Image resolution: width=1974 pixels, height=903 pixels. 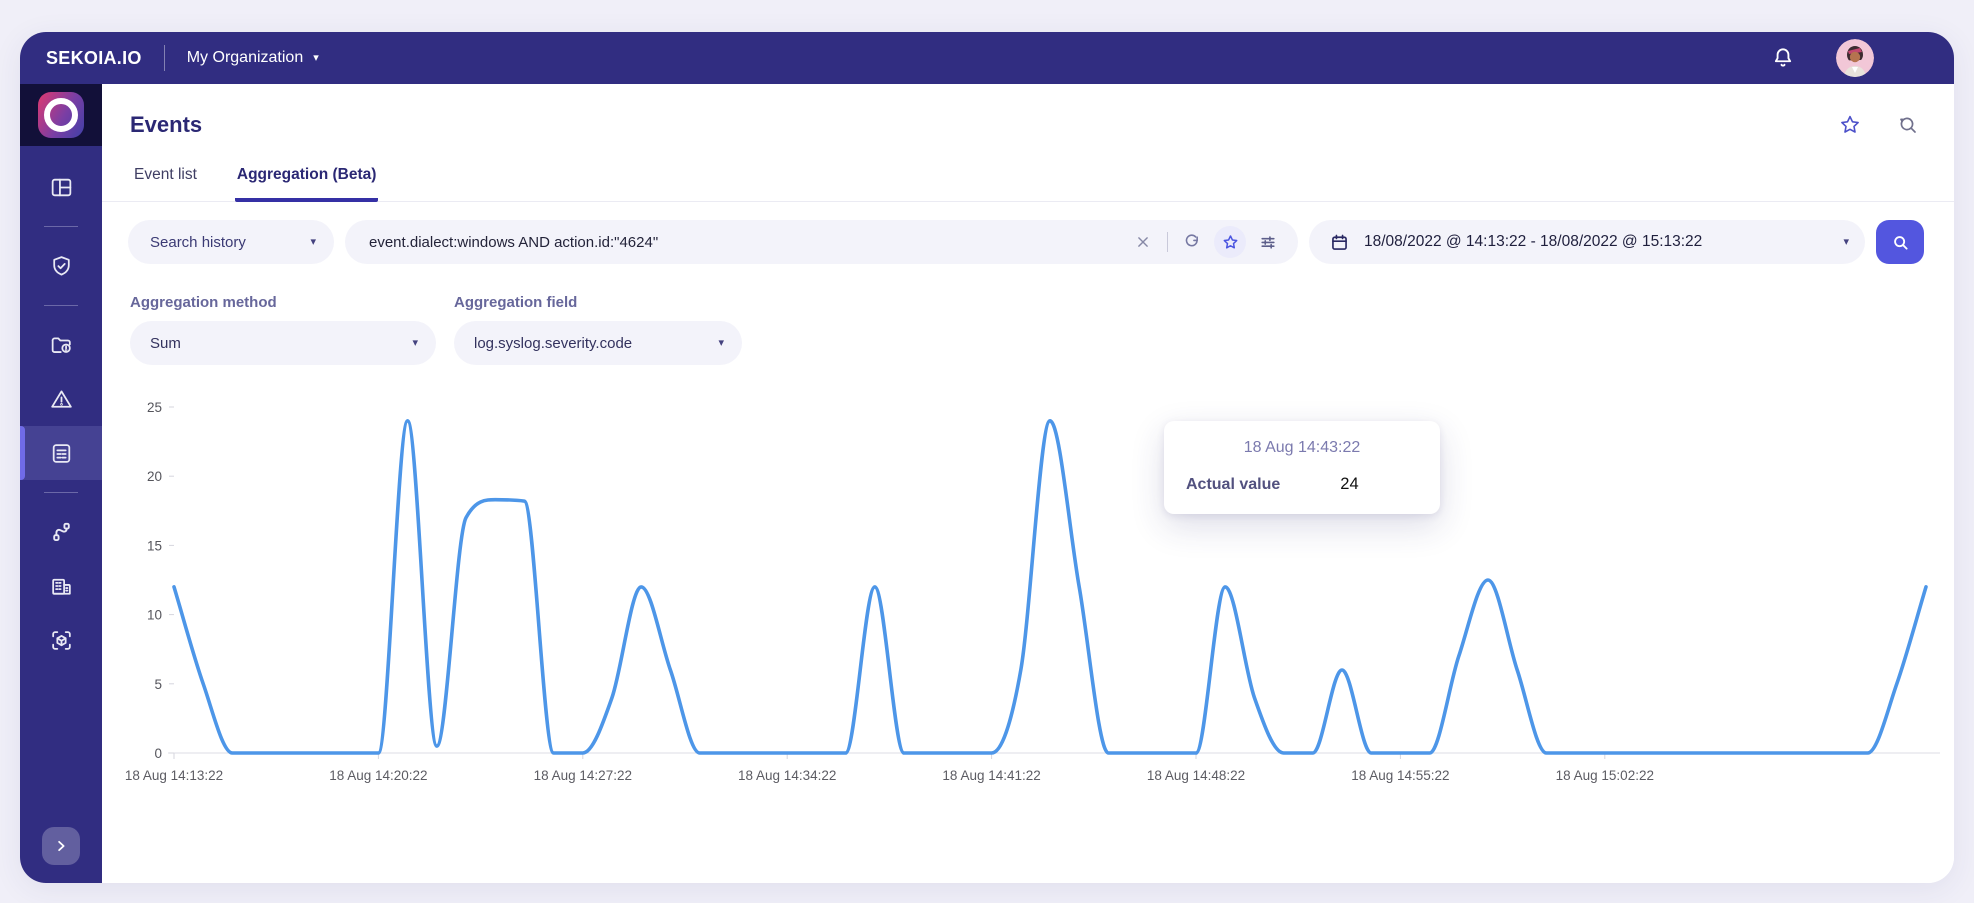 What do you see at coordinates (1167, 242) in the screenshot?
I see `icon-separator` at bounding box center [1167, 242].